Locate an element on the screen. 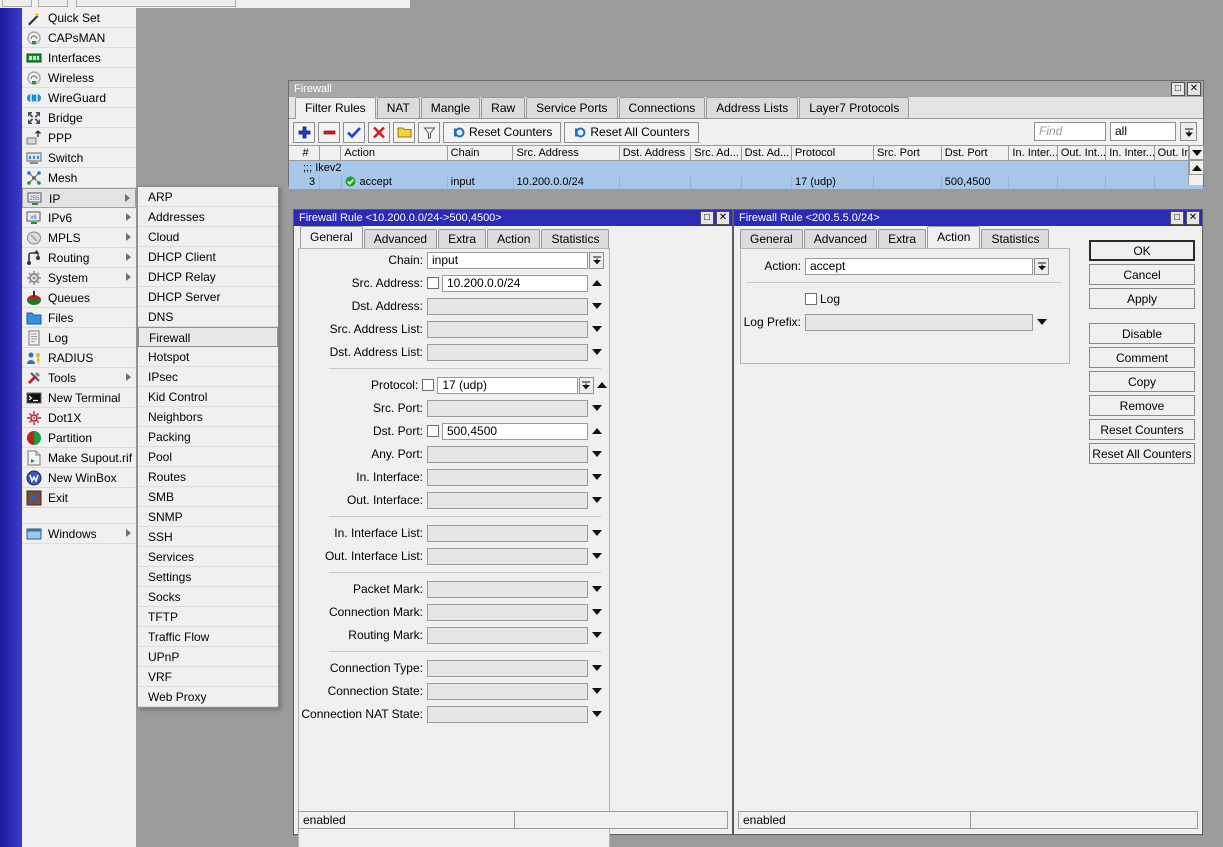 This screenshot has height=847, width=1223. ip-submenu-item-arp: ARP is located at coordinates (208, 197).